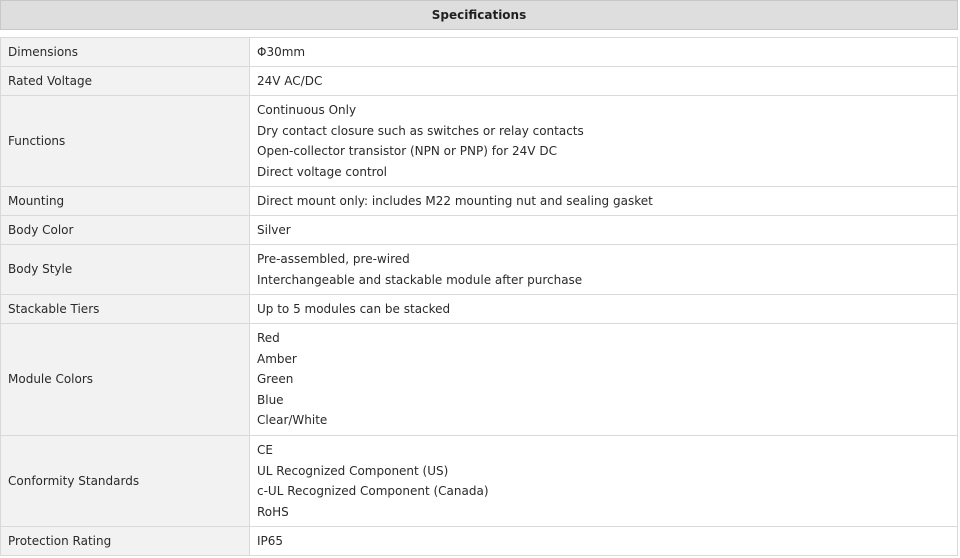  I want to click on spec-label-module-colors: Module Colors, so click(125, 379).